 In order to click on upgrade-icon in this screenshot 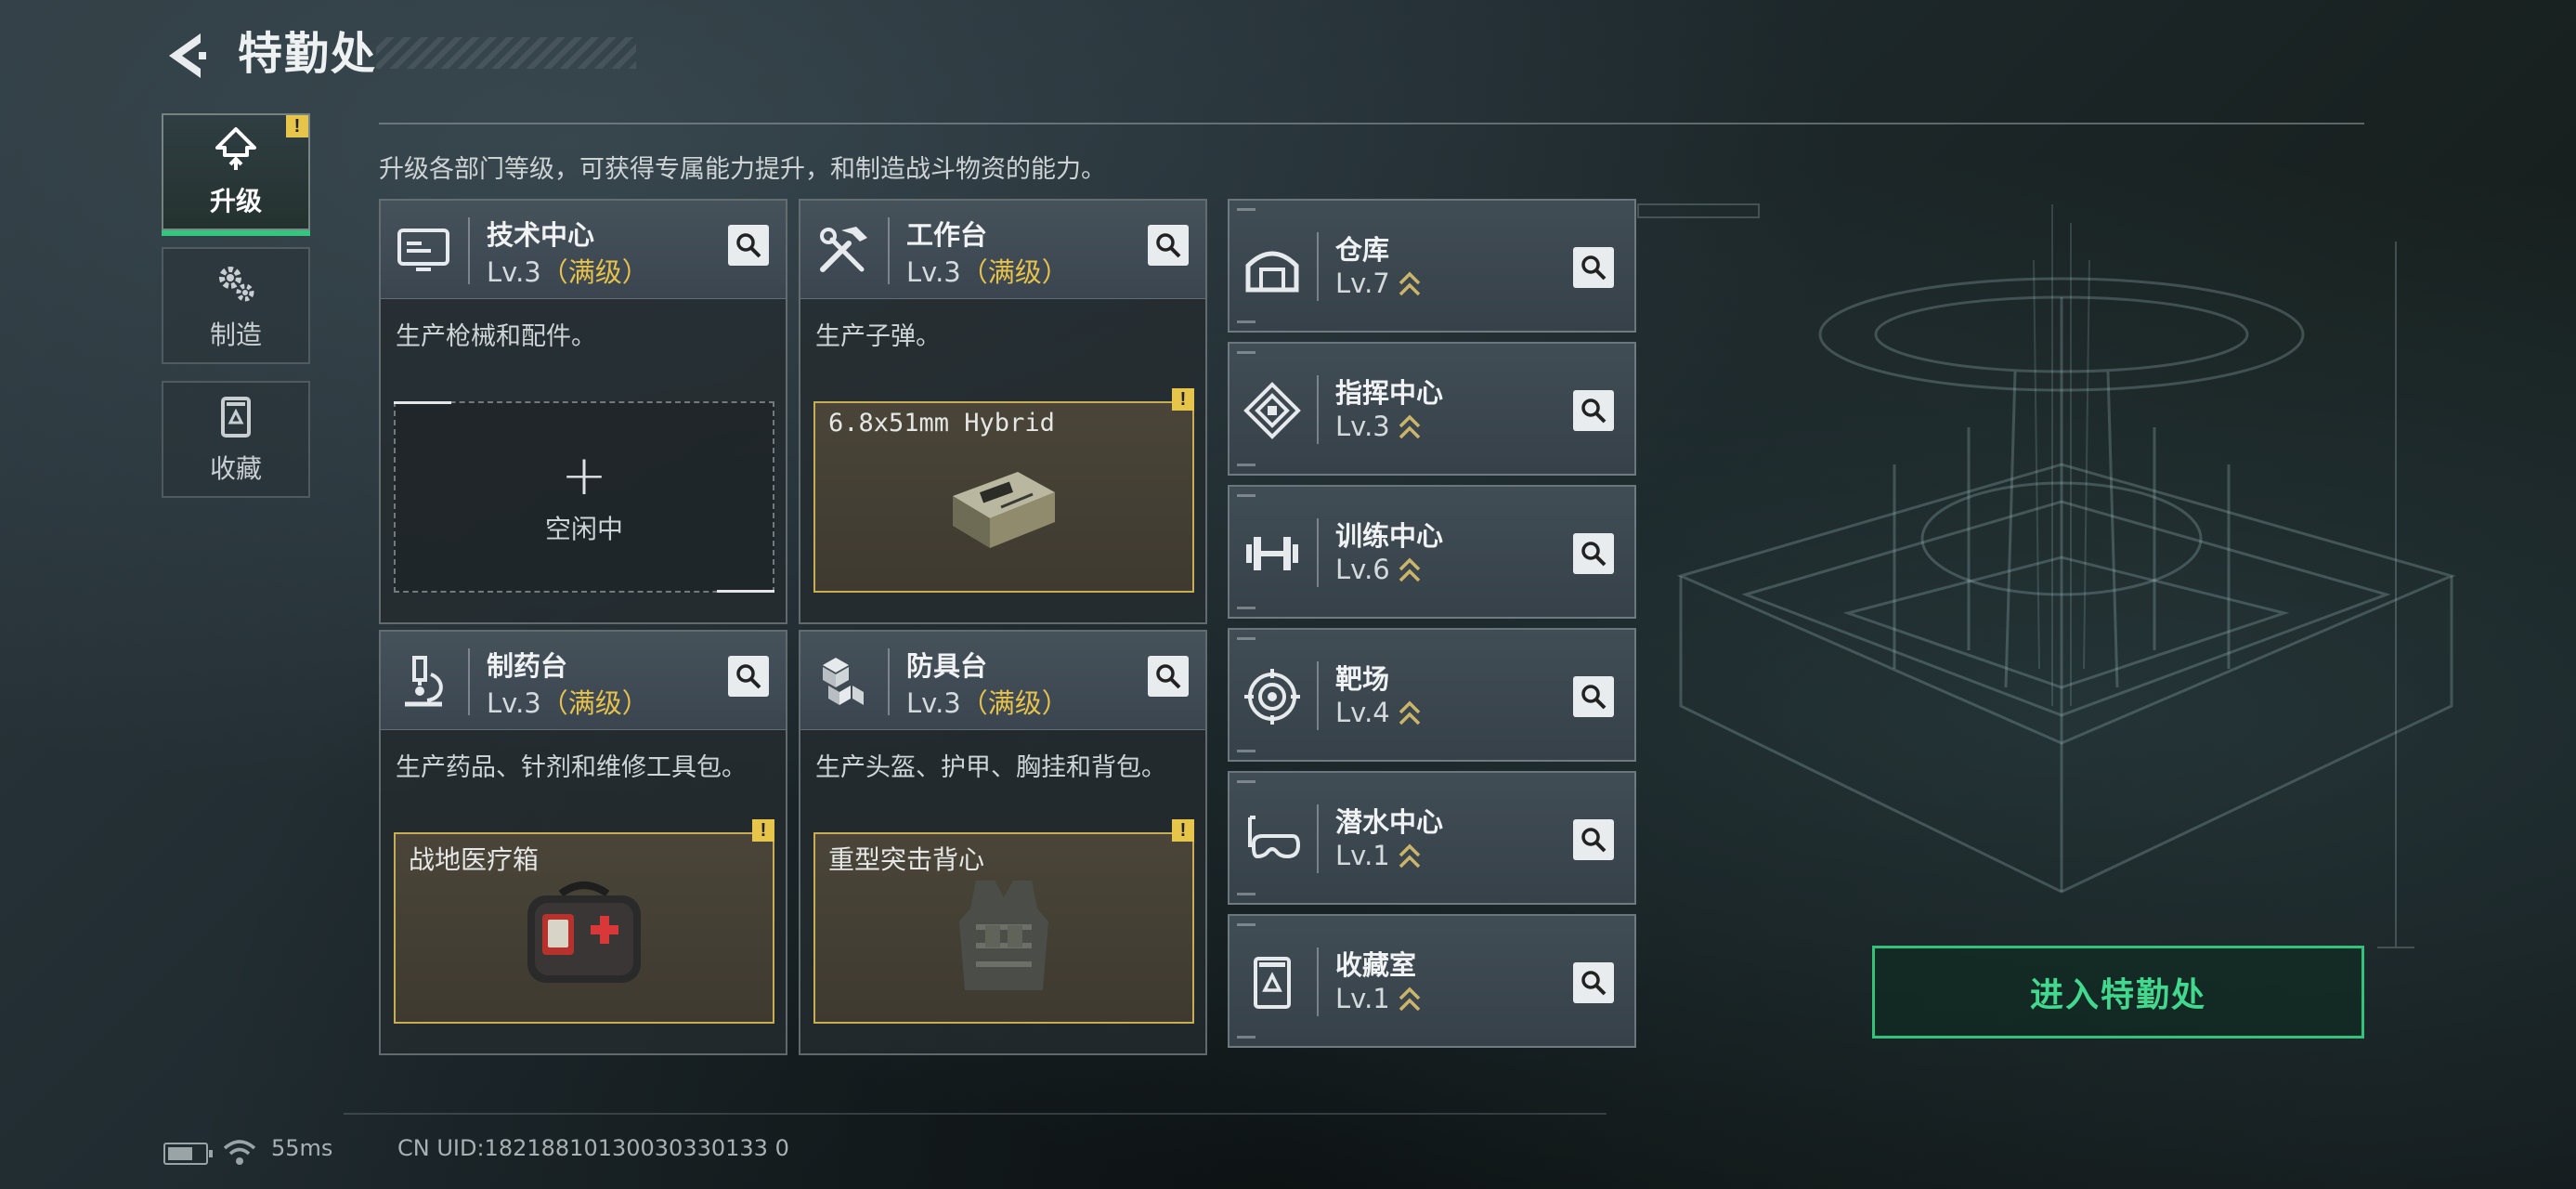, I will do `click(235, 148)`.